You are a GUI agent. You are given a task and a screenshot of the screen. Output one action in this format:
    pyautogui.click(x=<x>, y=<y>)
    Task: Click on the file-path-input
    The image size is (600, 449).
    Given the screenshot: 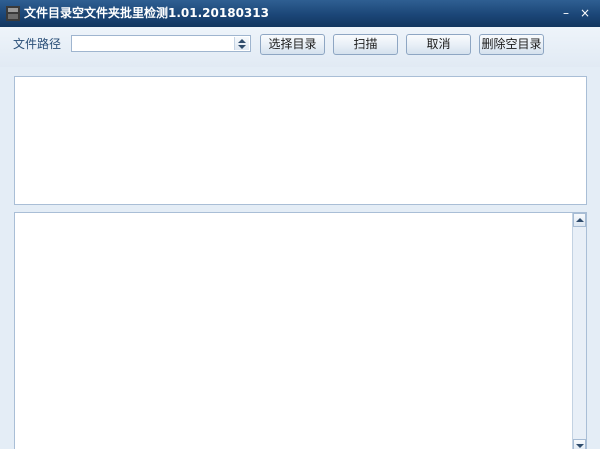 What is the action you would take?
    pyautogui.click(x=156, y=43)
    